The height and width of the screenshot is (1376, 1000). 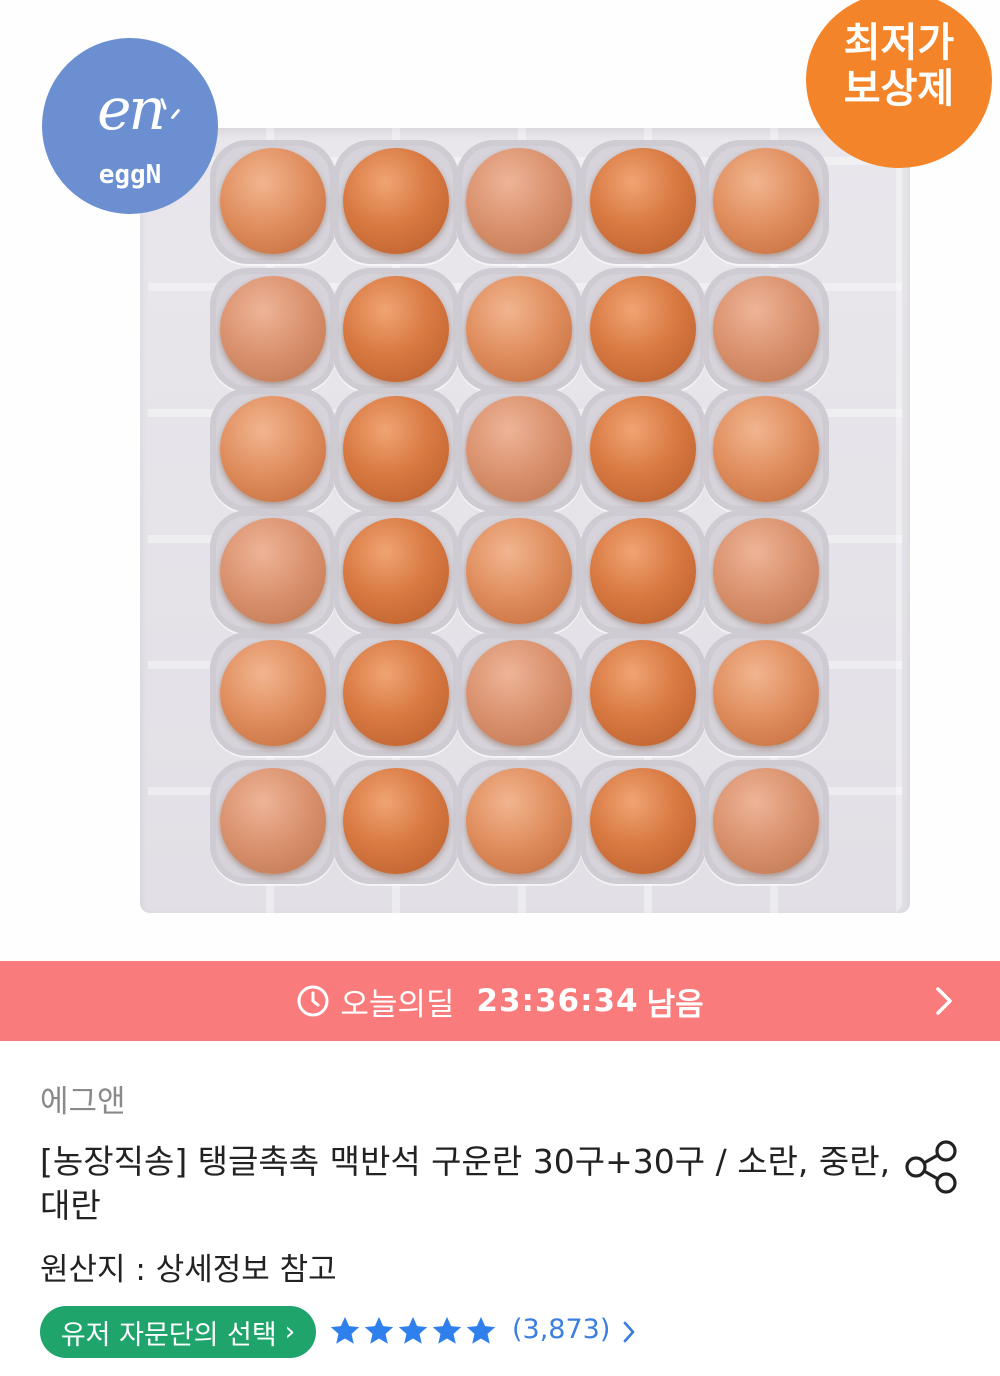 I want to click on deal-label: 오늘의딜, so click(x=397, y=1004).